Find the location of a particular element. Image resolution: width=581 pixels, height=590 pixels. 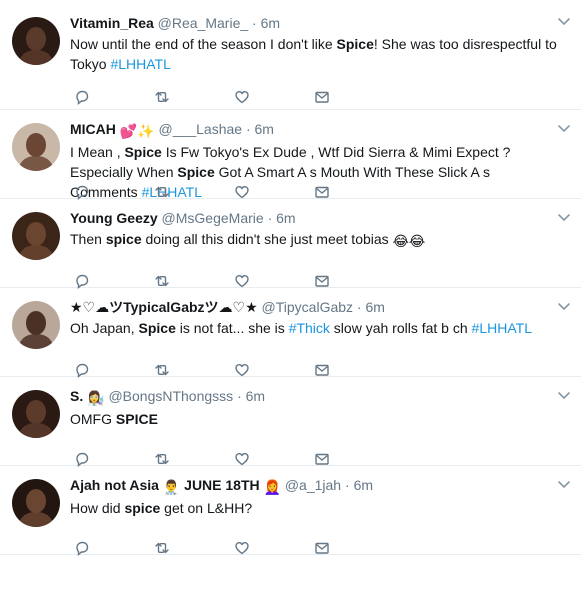

highlighted-keyword: SPICE is located at coordinates (136, 419).